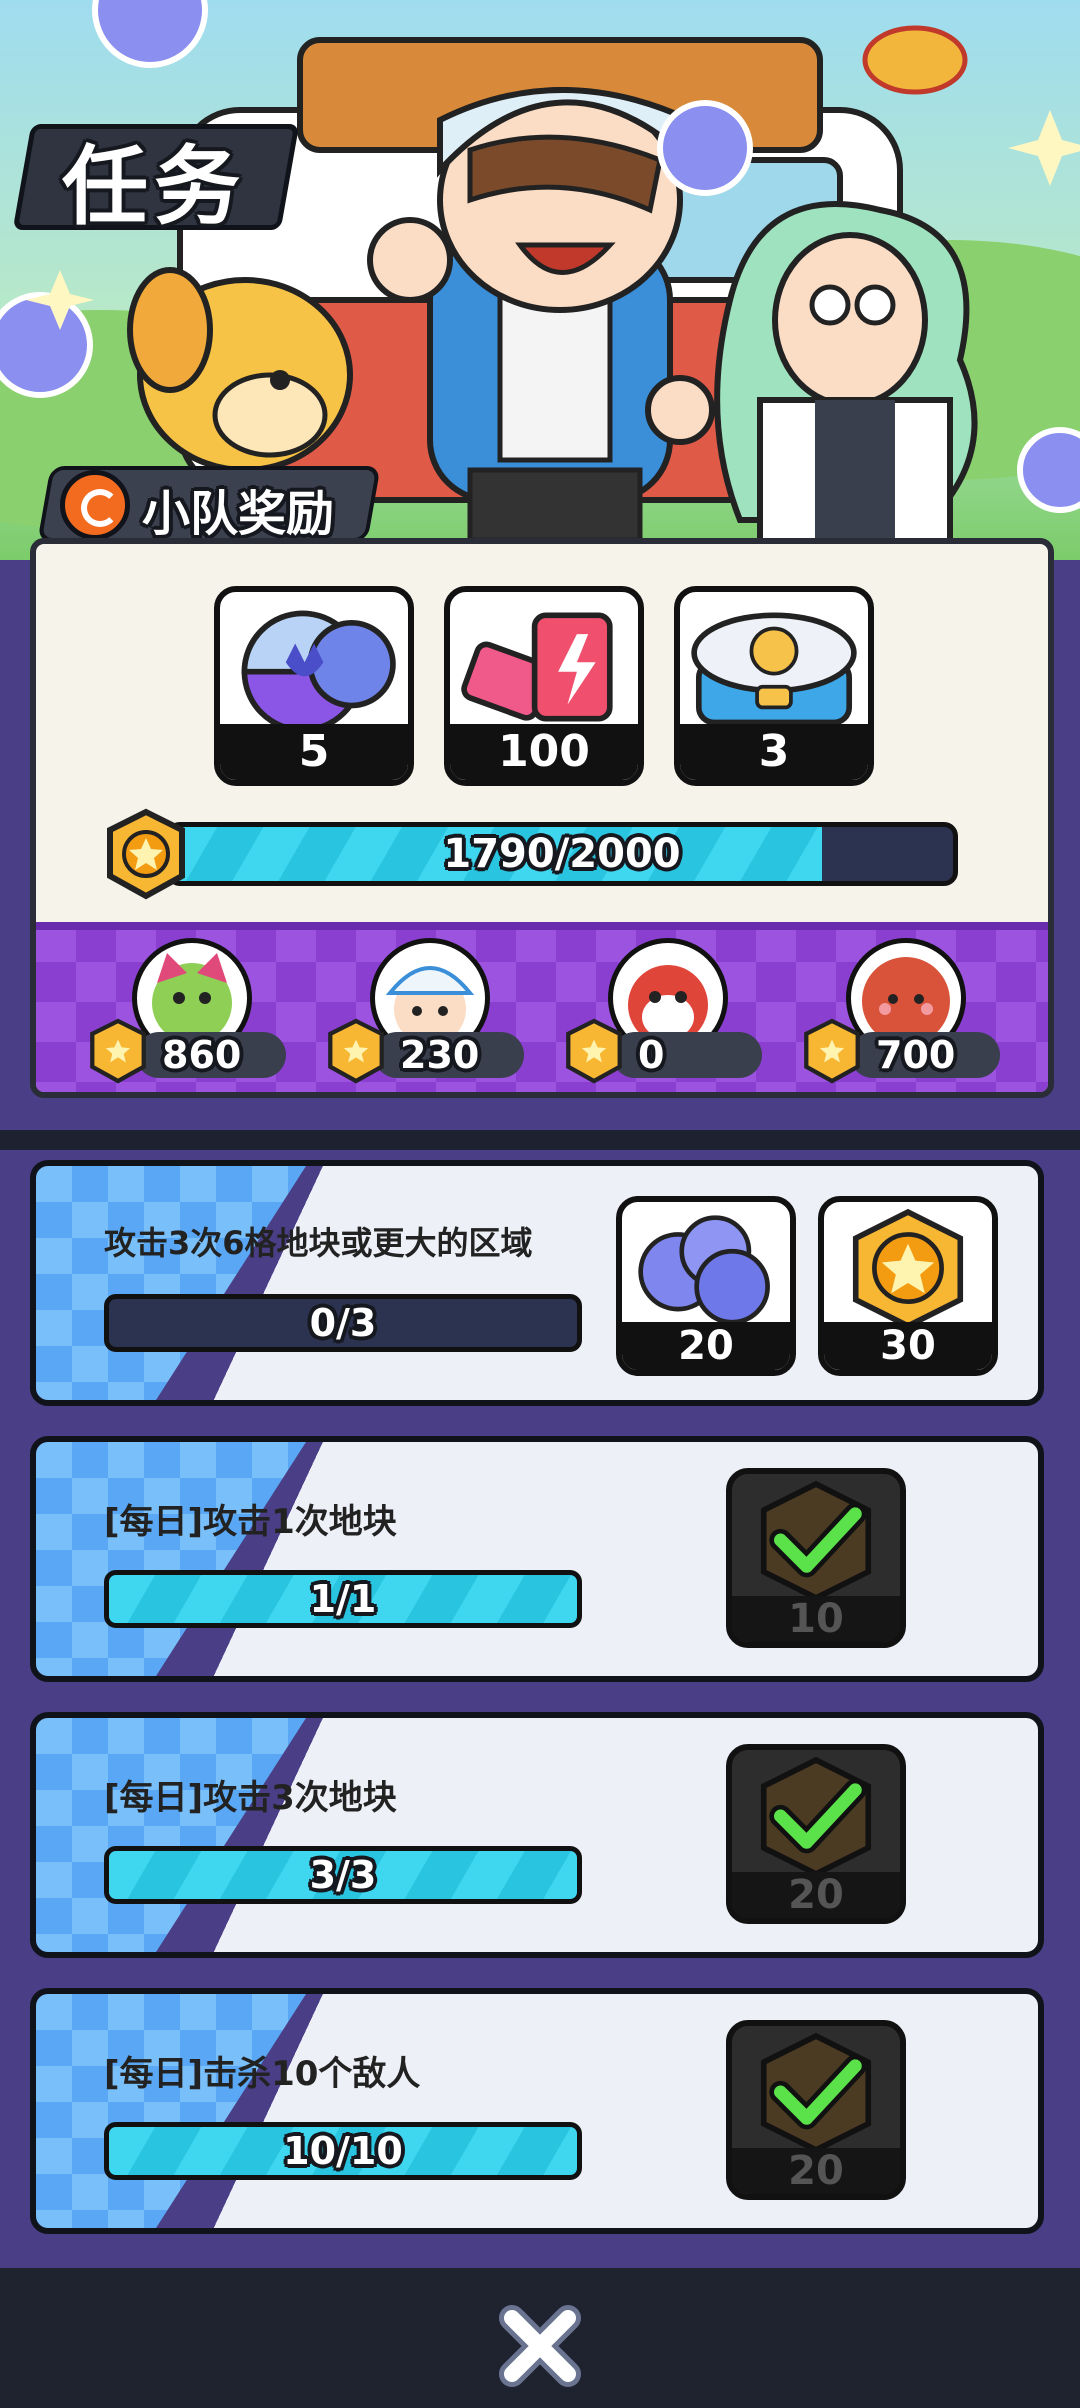  I want to click on task-reward-orbs: 20, so click(706, 1286).